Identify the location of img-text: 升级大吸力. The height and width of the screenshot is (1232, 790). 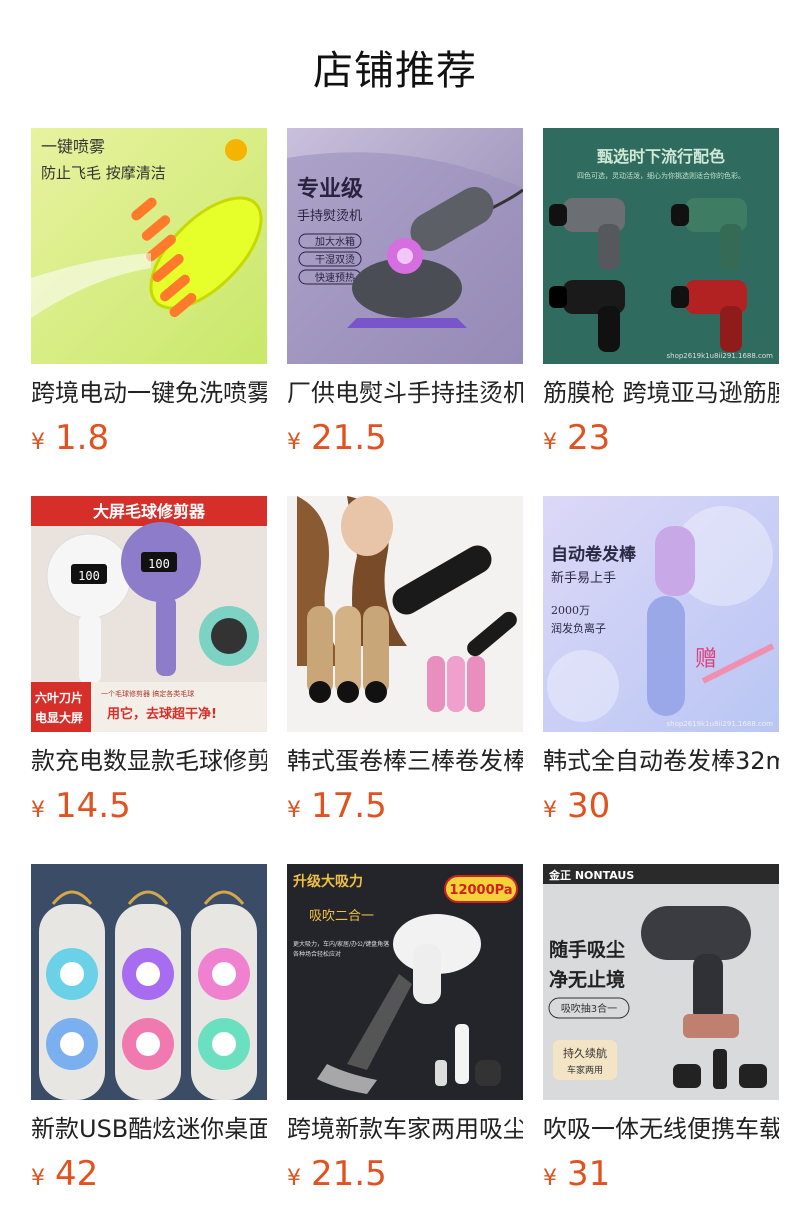
(328, 881).